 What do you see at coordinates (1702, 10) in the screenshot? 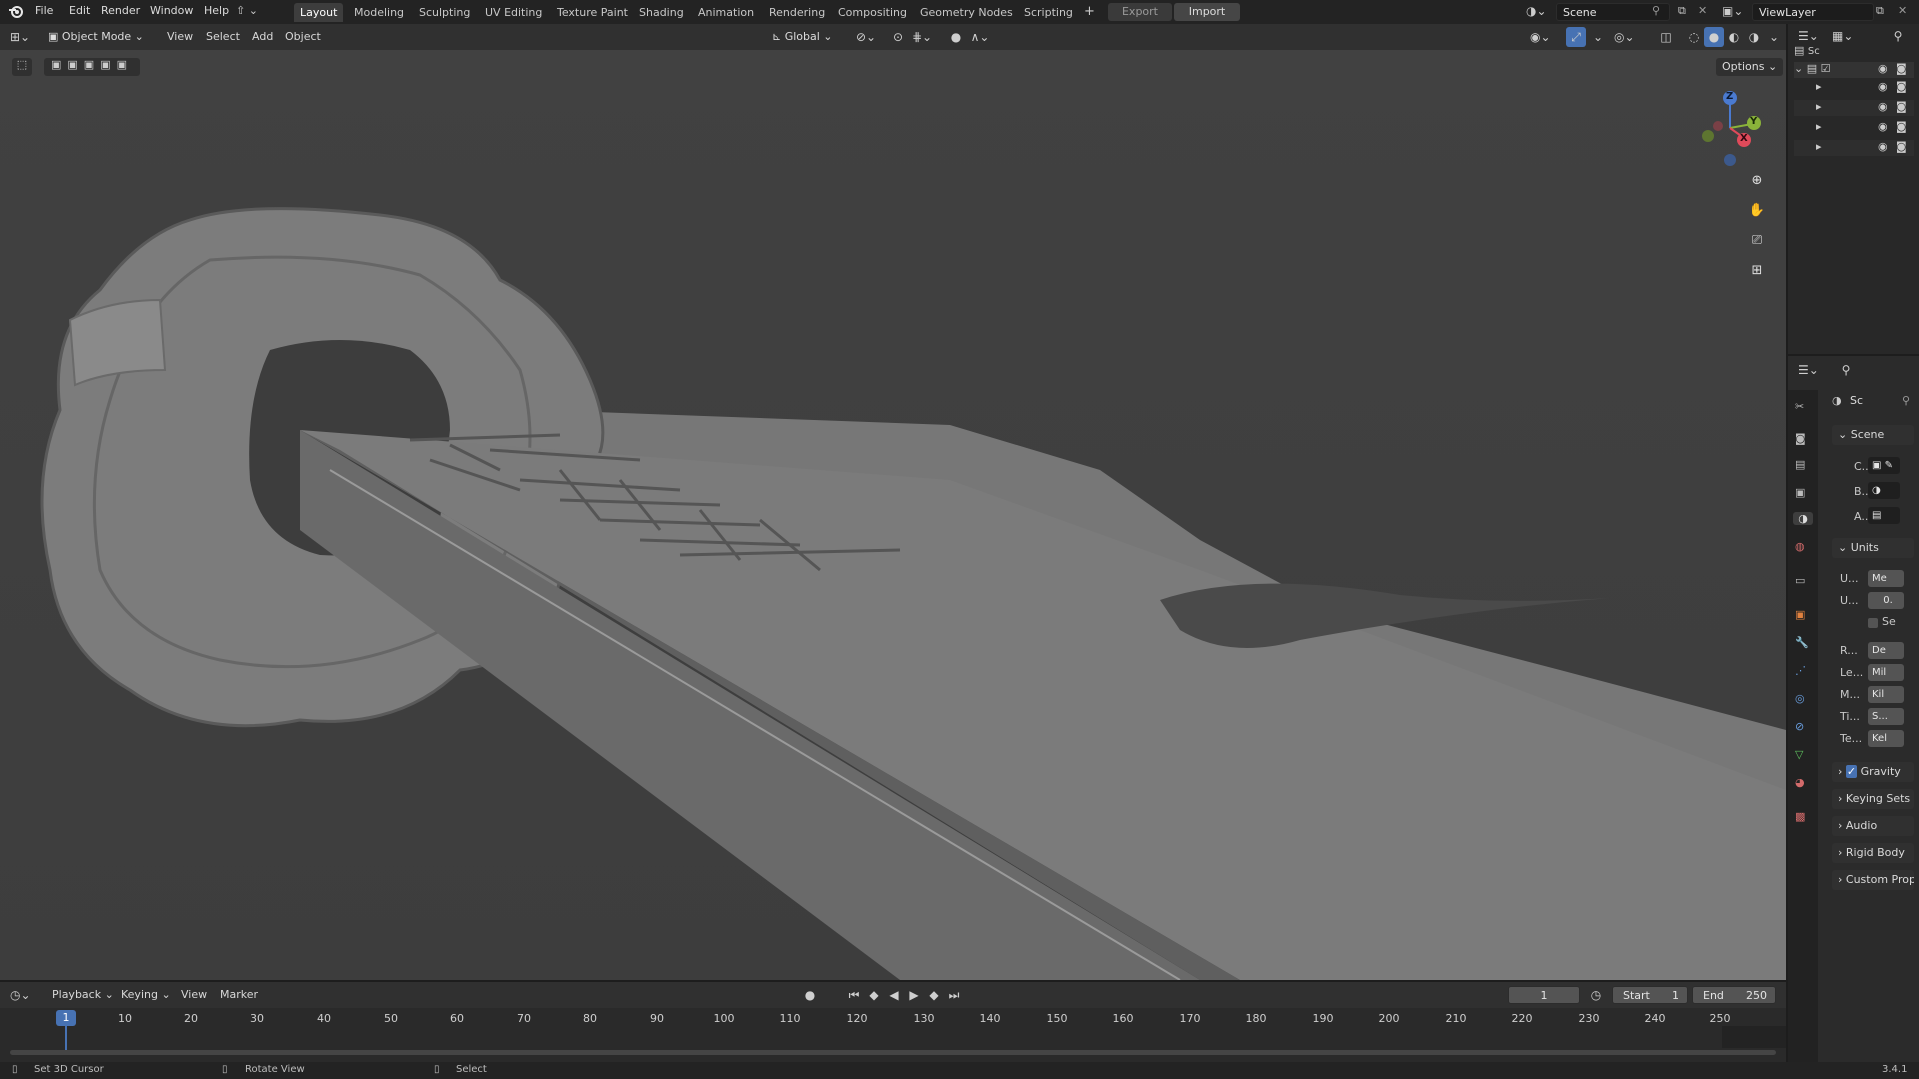
I see `delete-scene-icon: ✕` at bounding box center [1702, 10].